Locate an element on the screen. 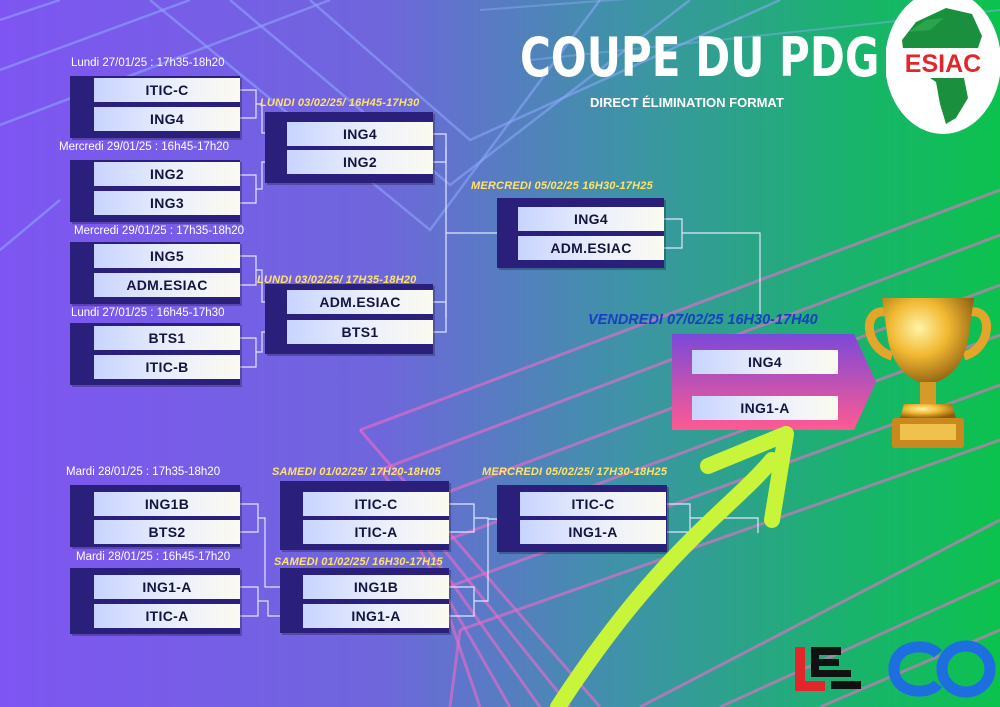  team-slot: ITIC-B is located at coordinates (167, 367).